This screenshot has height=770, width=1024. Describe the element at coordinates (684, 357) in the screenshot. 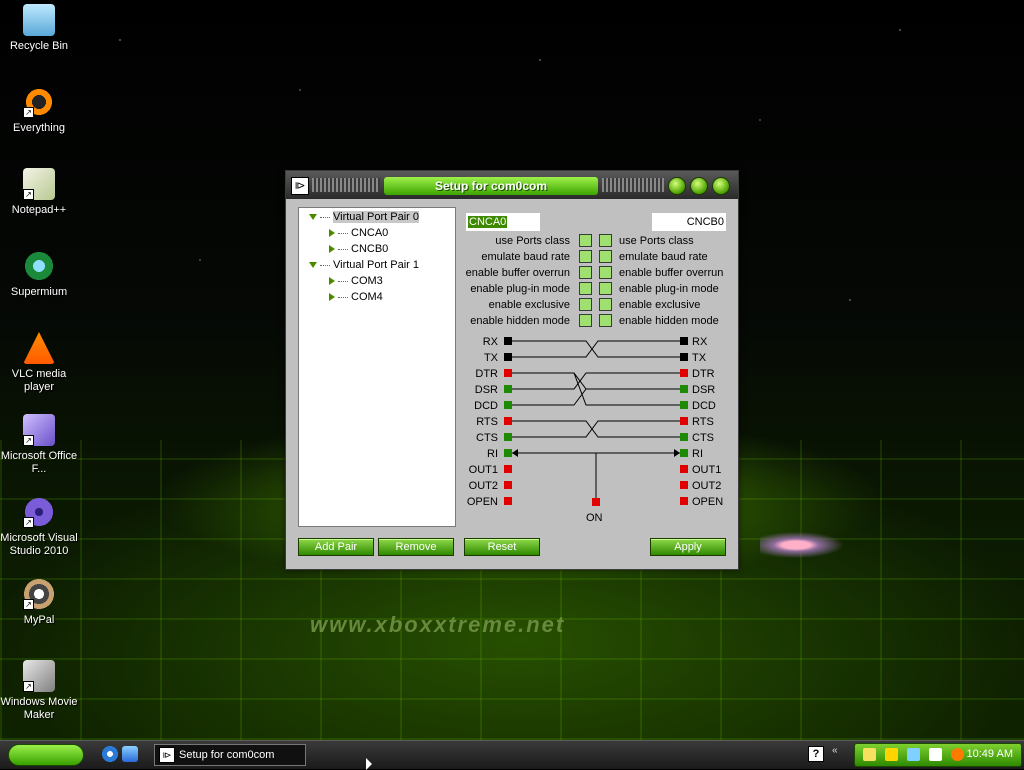

I see `right-signal-indicator-tx` at that location.